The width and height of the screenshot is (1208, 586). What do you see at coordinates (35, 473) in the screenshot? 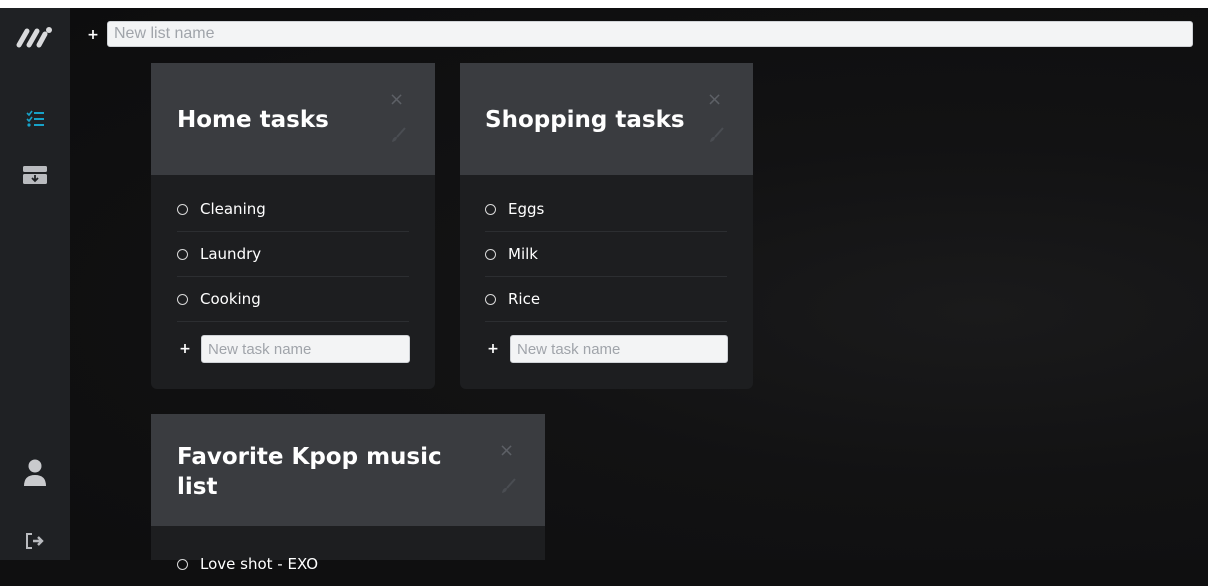
I see `user-icon` at bounding box center [35, 473].